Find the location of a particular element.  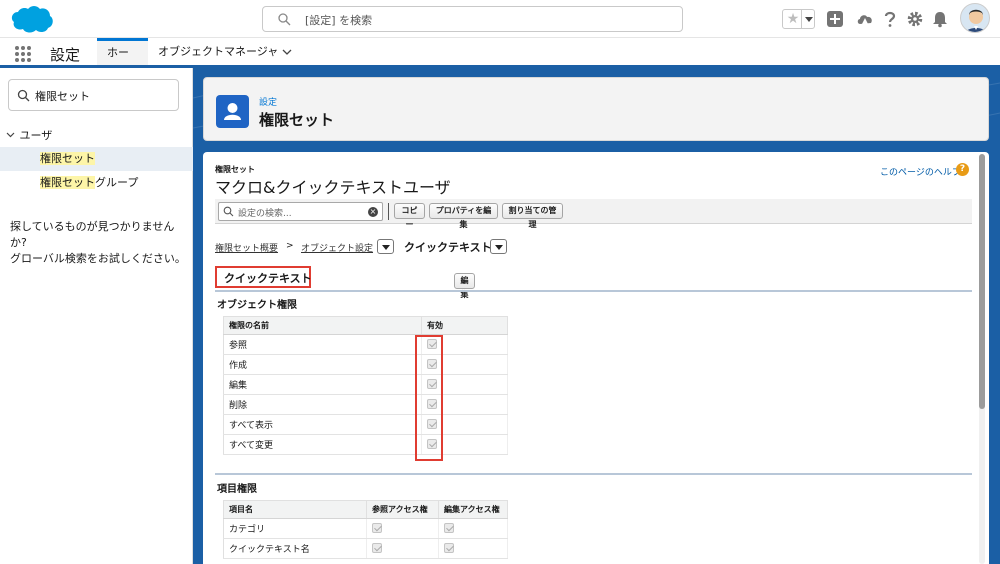

edit-properties-button: プロパティを編集 is located at coordinates (463, 216).